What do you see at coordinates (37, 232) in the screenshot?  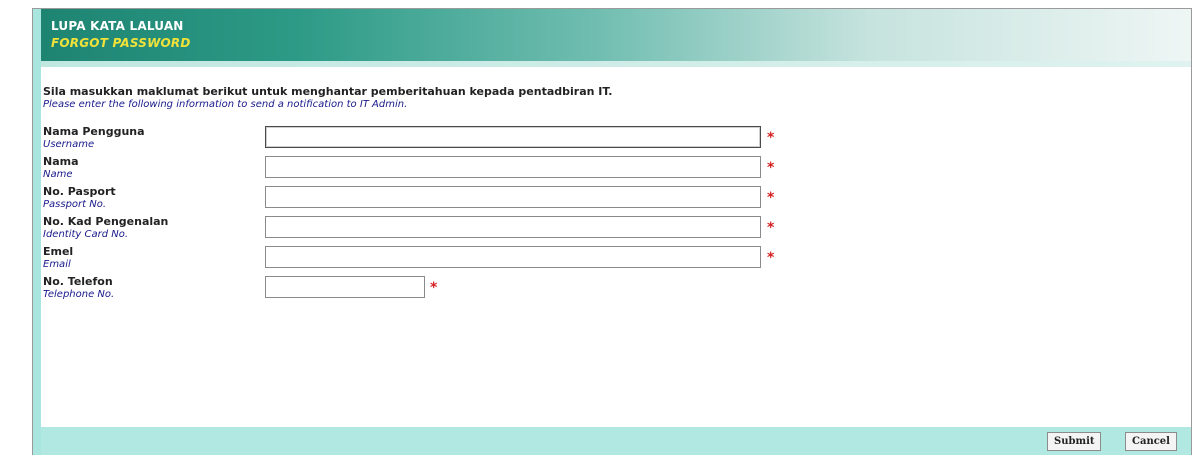 I see `left-rail` at bounding box center [37, 232].